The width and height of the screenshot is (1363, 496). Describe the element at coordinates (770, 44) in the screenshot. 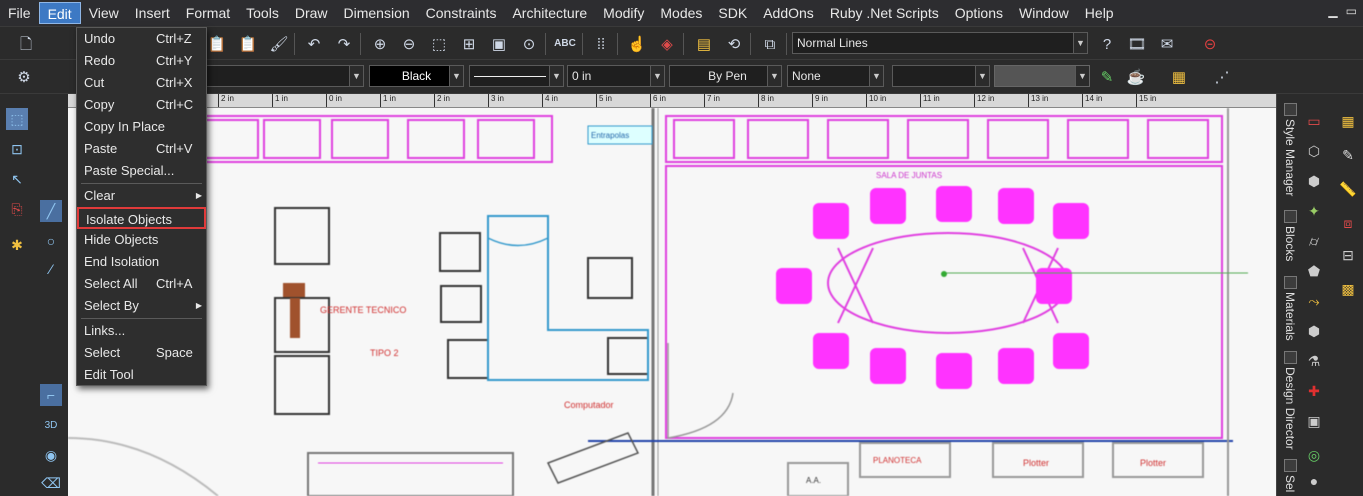

I see `properties-icon: ⧉` at that location.